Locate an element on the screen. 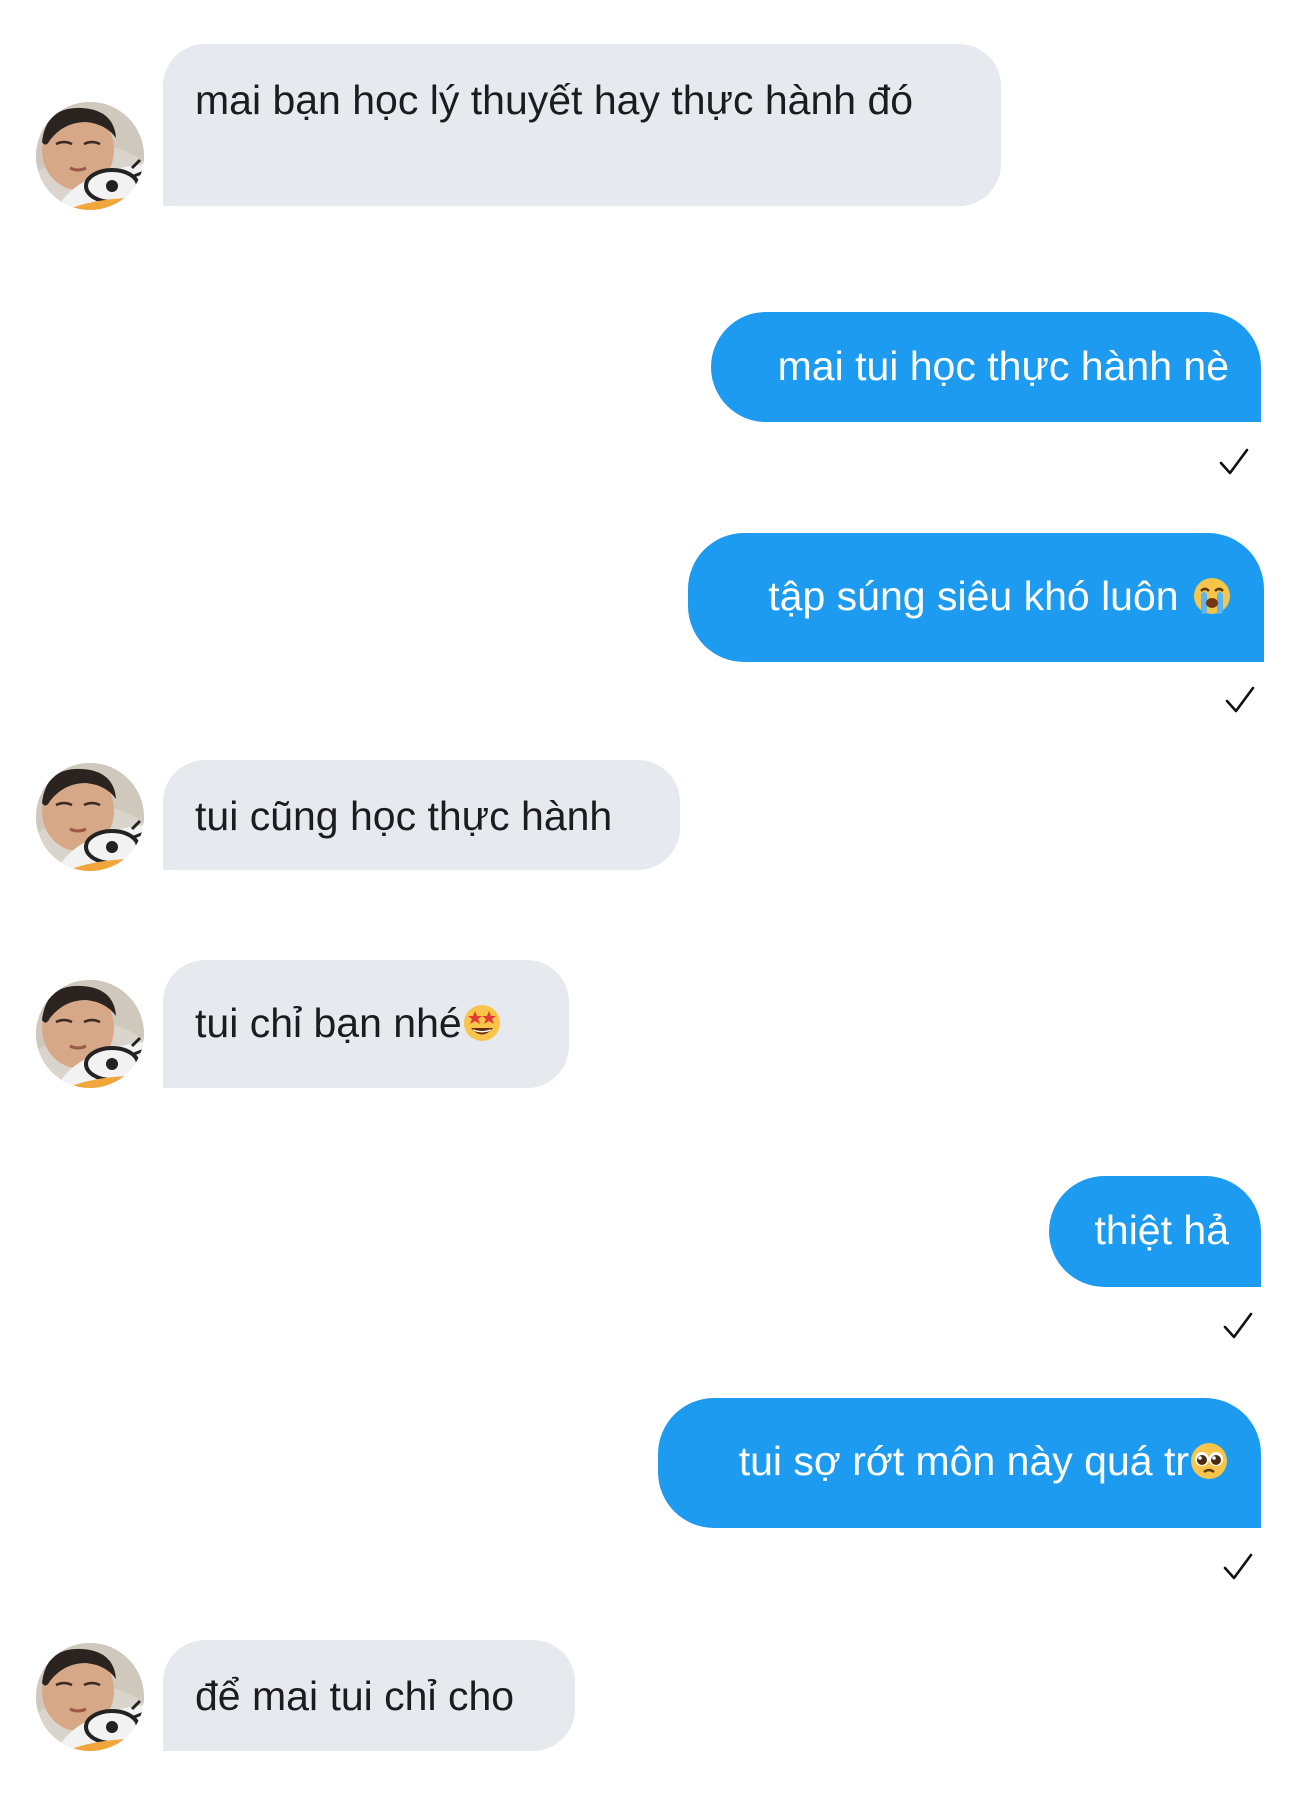 This screenshot has height=1813, width=1290. incoming-message-bubble: tui cũng học thực hành is located at coordinates (421, 815).